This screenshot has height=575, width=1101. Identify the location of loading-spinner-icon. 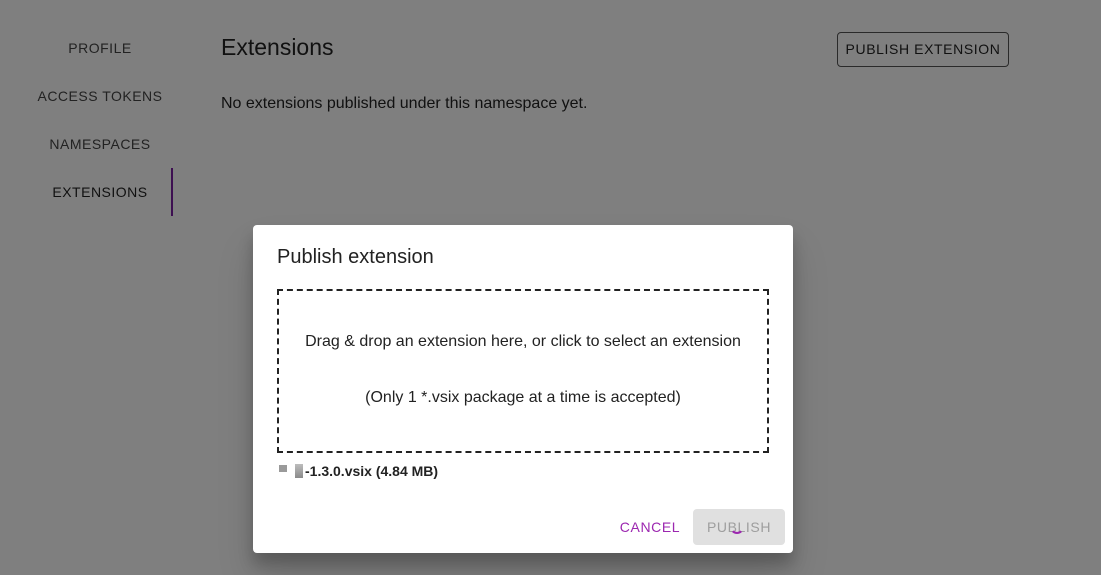
(737, 527).